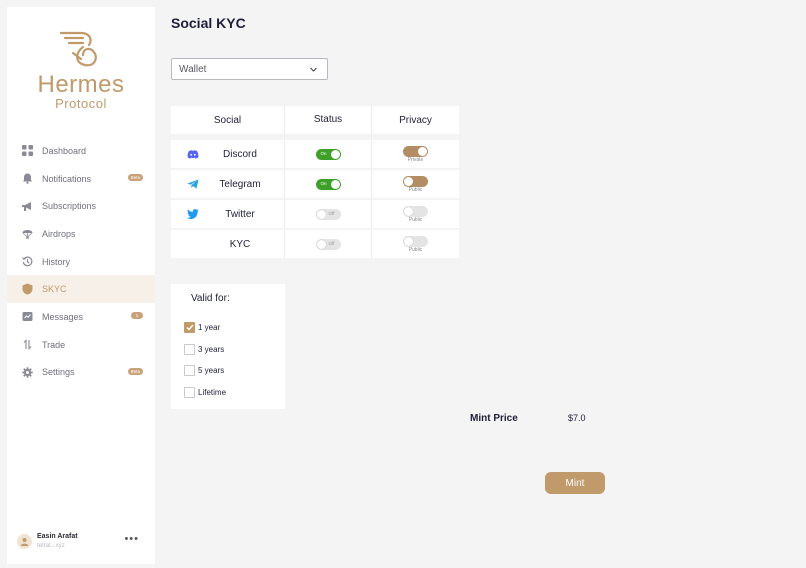  Describe the element at coordinates (211, 349) in the screenshot. I see `option-label: 3 years` at that location.